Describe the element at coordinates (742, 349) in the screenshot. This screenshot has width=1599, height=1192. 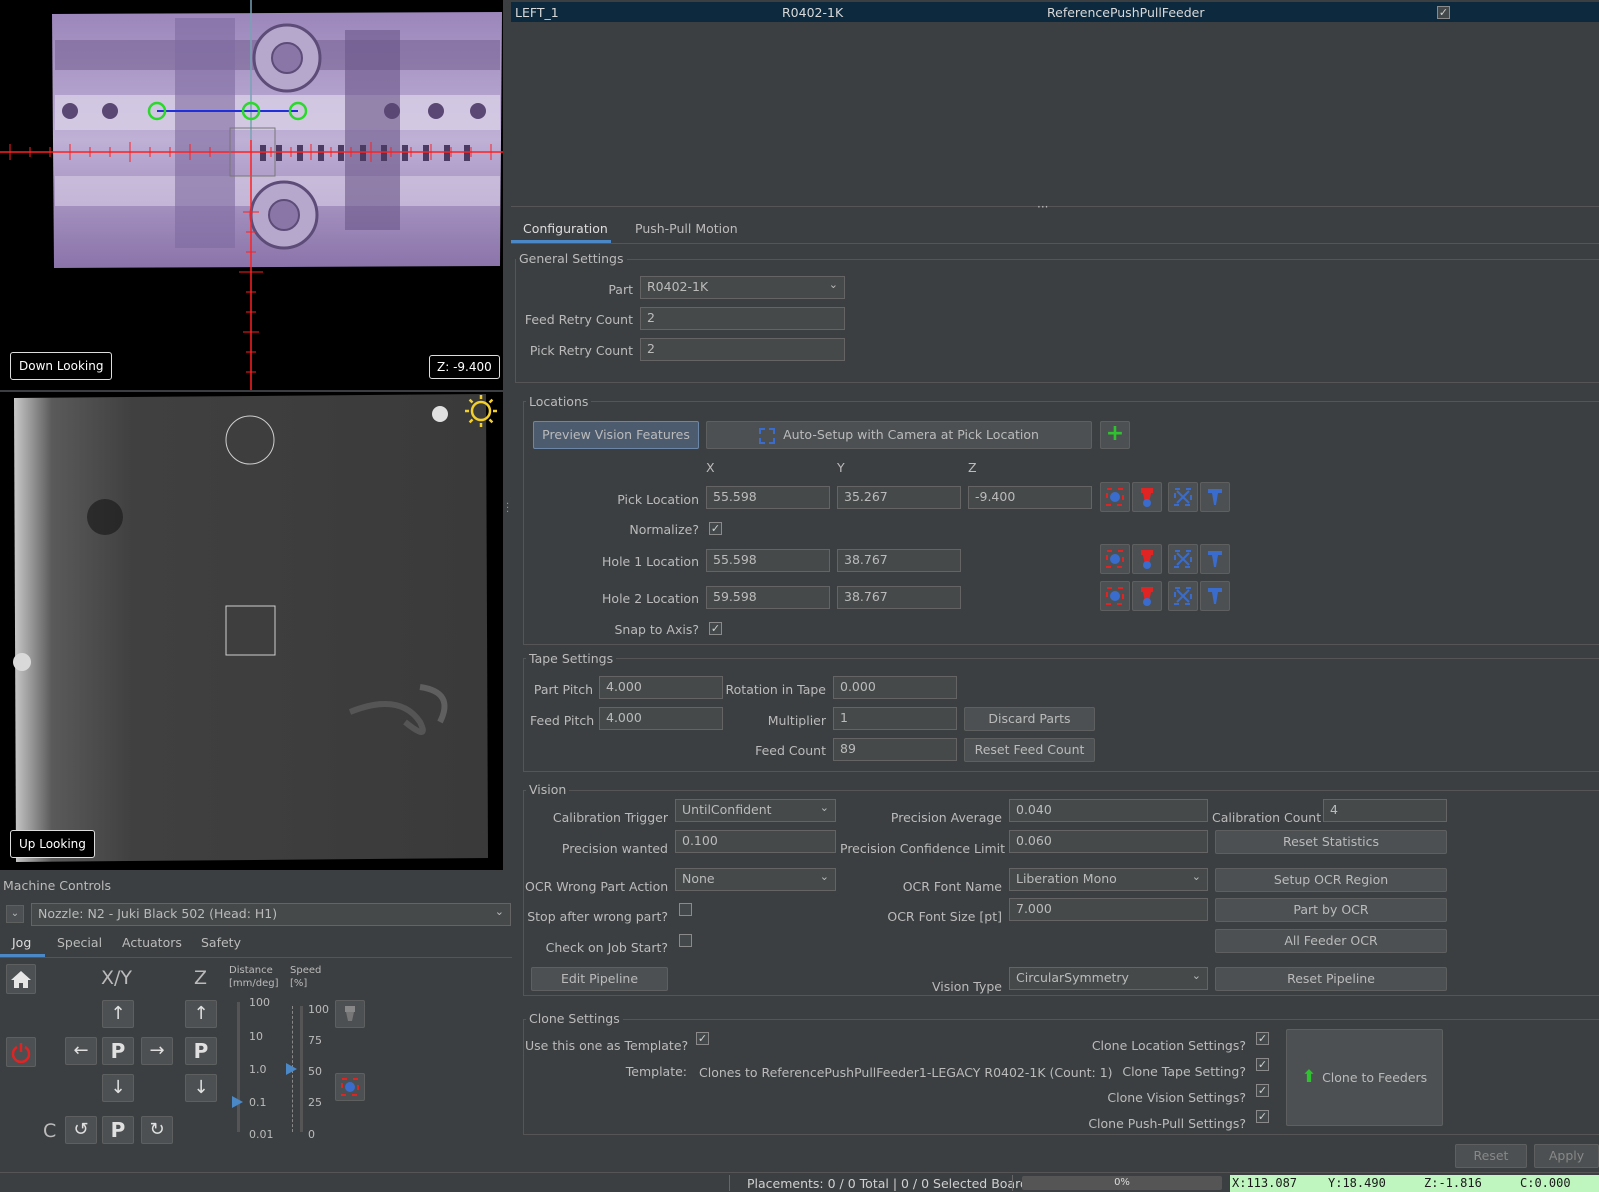
I see `pick-retry-input: 2` at that location.